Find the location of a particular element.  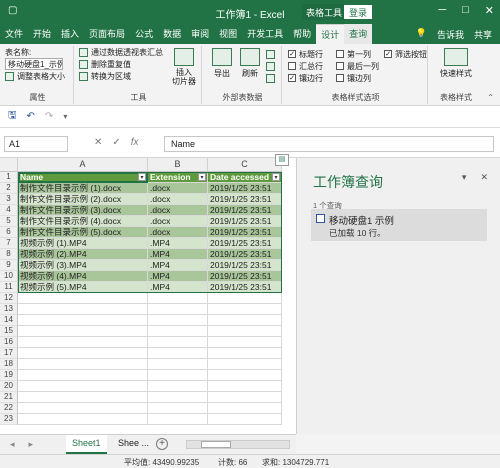

first-column-option: 第一列 is located at coordinates (357, 54).